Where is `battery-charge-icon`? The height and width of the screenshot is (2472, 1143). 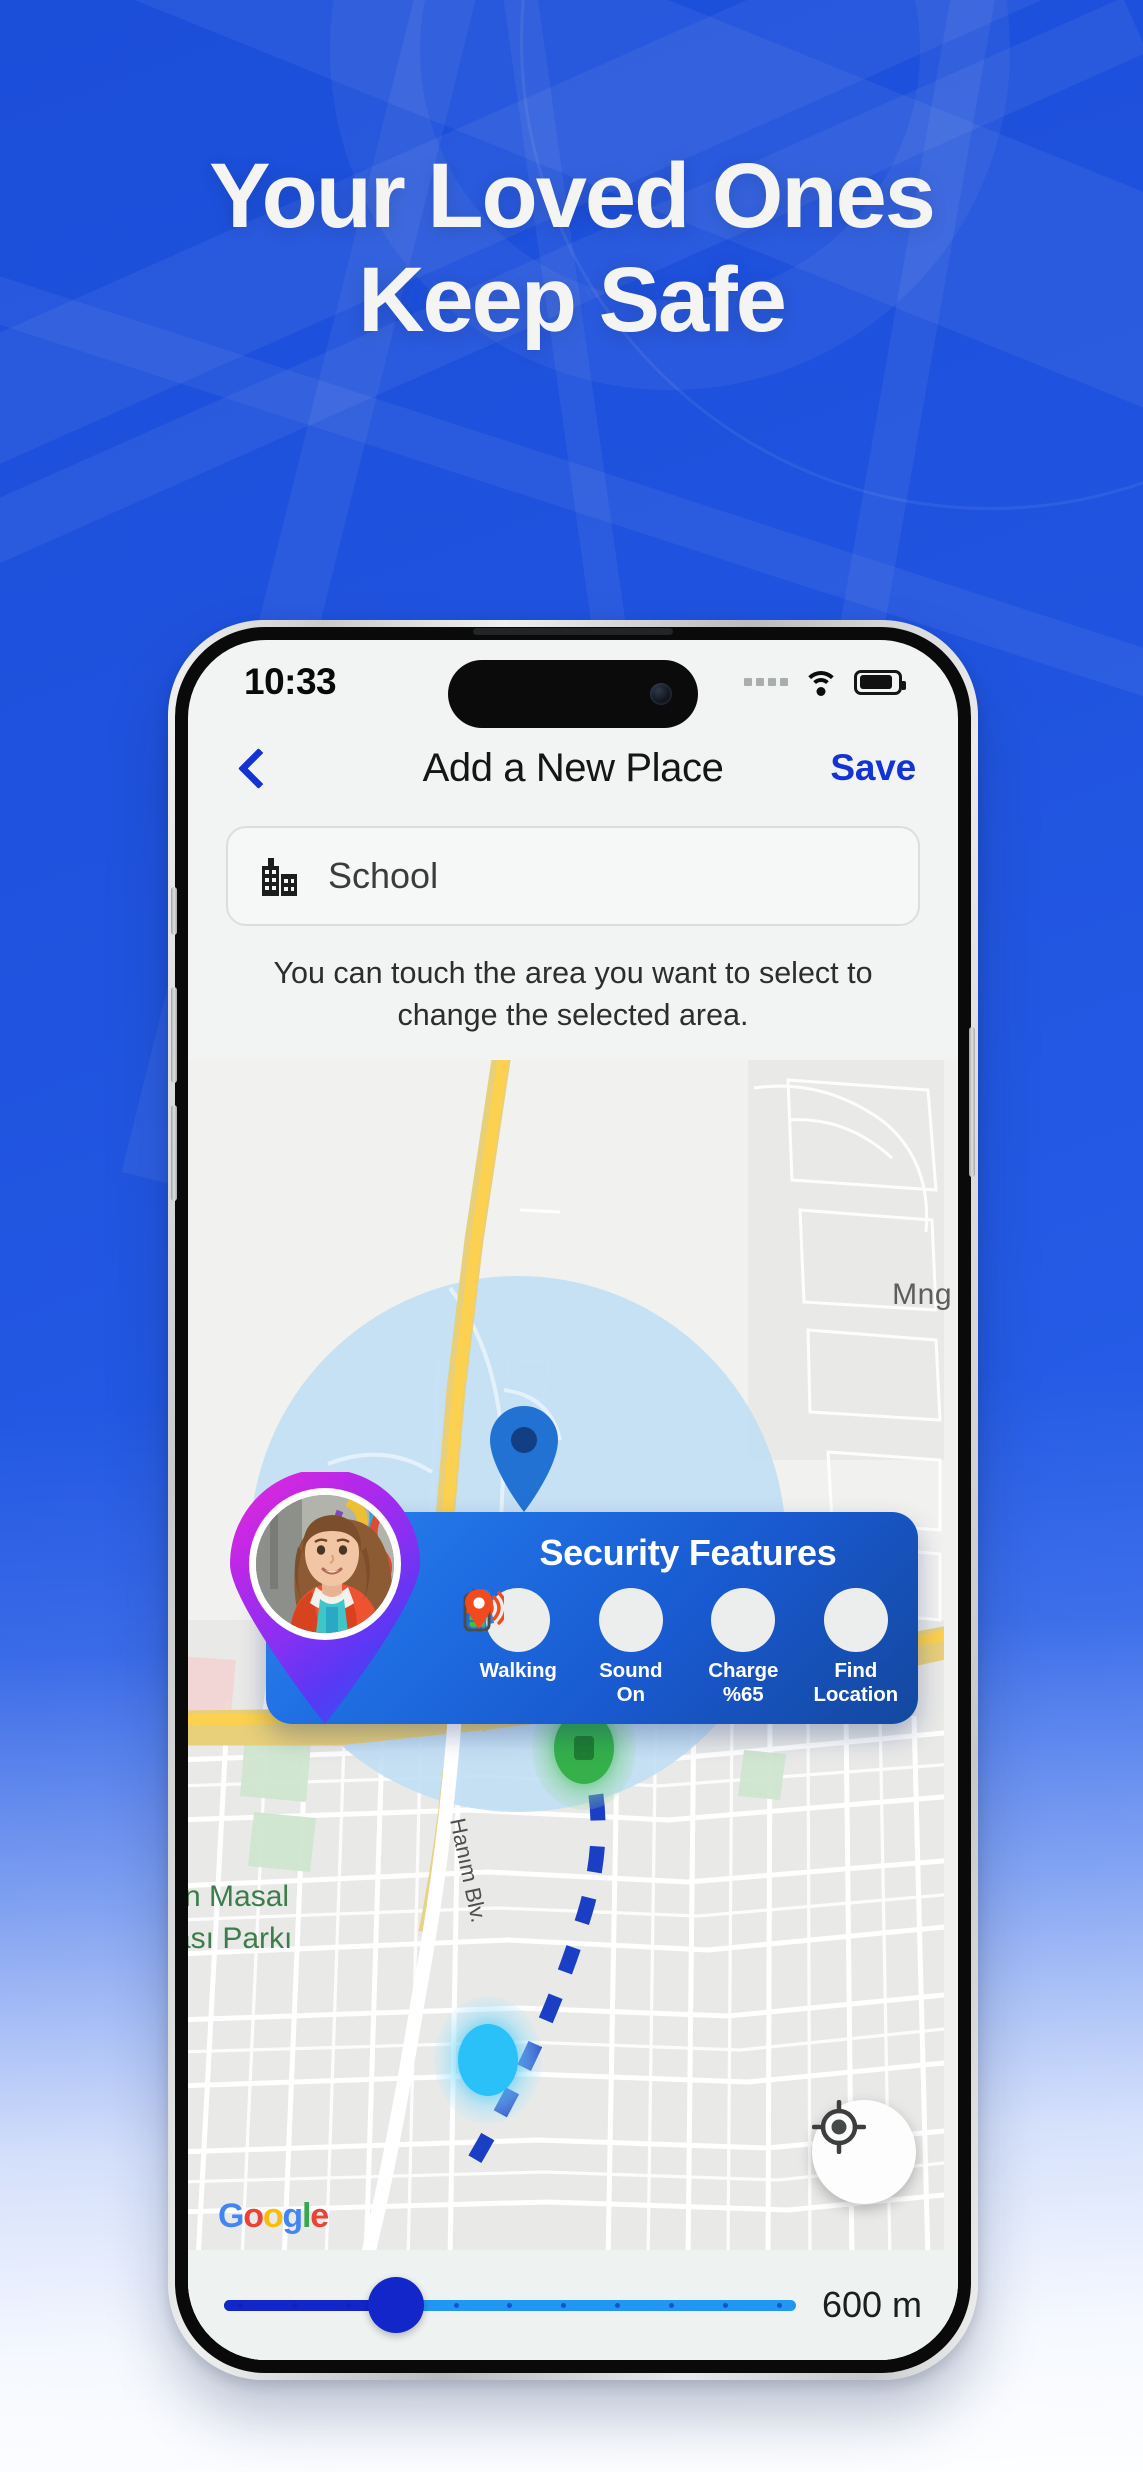 battery-charge-icon is located at coordinates (619, 1620).